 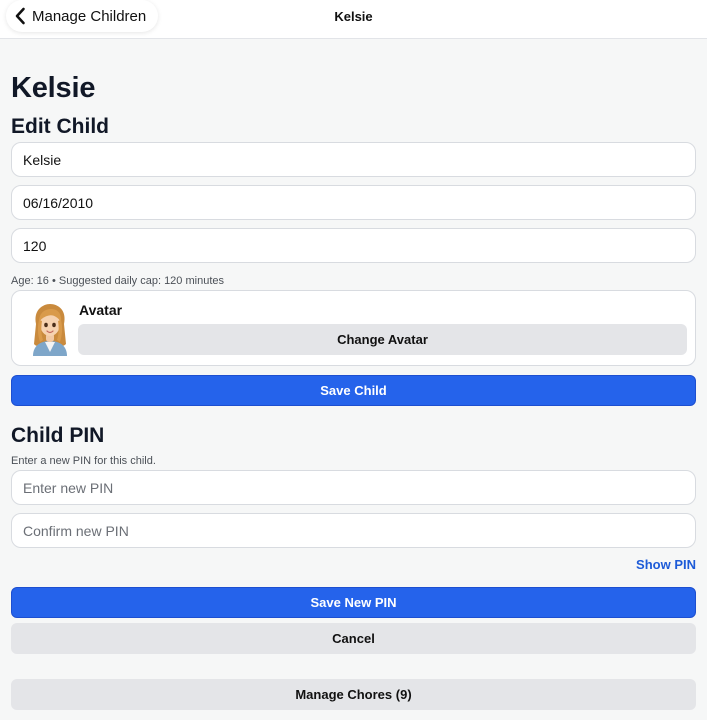 I want to click on save-new-pin-button: Save New PIN, so click(x=353, y=602).